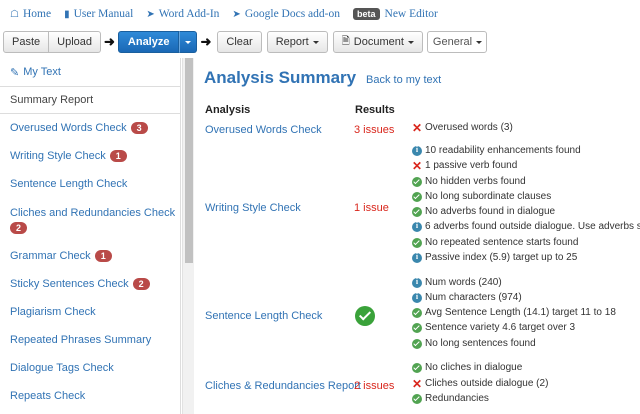  Describe the element at coordinates (139, 128) in the screenshot. I see `issue-count-badge: 3` at that location.